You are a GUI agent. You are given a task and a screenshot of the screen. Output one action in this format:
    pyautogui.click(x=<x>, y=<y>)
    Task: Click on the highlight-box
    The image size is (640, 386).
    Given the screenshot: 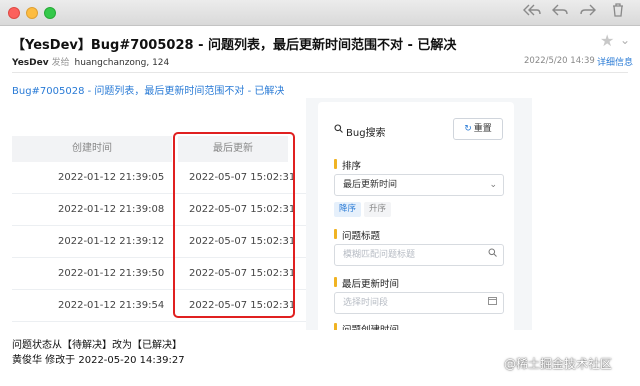 What is the action you would take?
    pyautogui.click(x=234, y=225)
    